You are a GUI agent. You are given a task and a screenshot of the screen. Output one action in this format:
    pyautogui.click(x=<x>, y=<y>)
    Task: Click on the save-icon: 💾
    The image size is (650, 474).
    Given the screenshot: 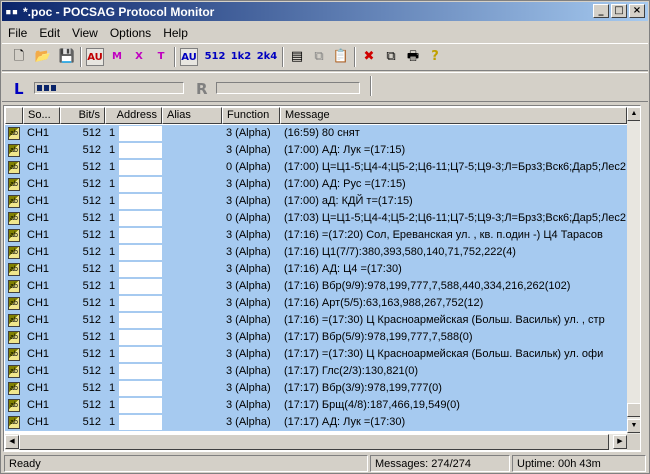 What is the action you would take?
    pyautogui.click(x=67, y=57)
    